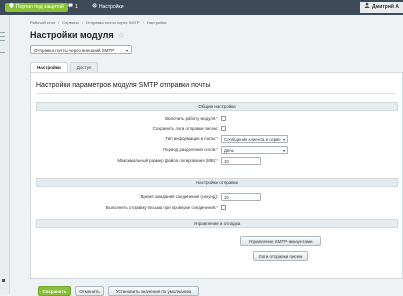  I want to click on settings-label: Настройки, so click(111, 7).